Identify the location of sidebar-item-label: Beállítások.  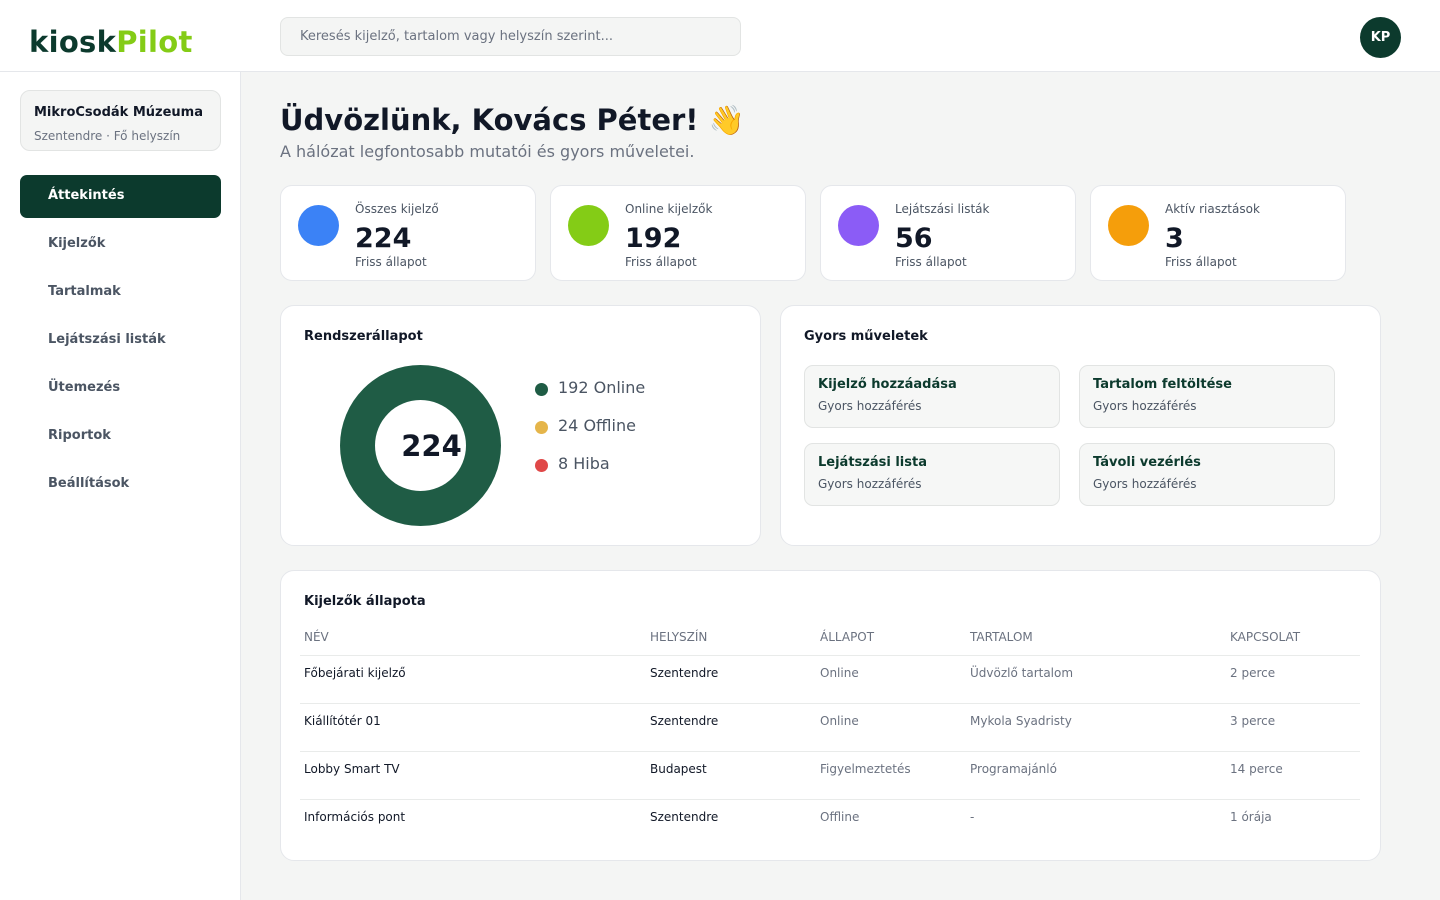
(89, 483).